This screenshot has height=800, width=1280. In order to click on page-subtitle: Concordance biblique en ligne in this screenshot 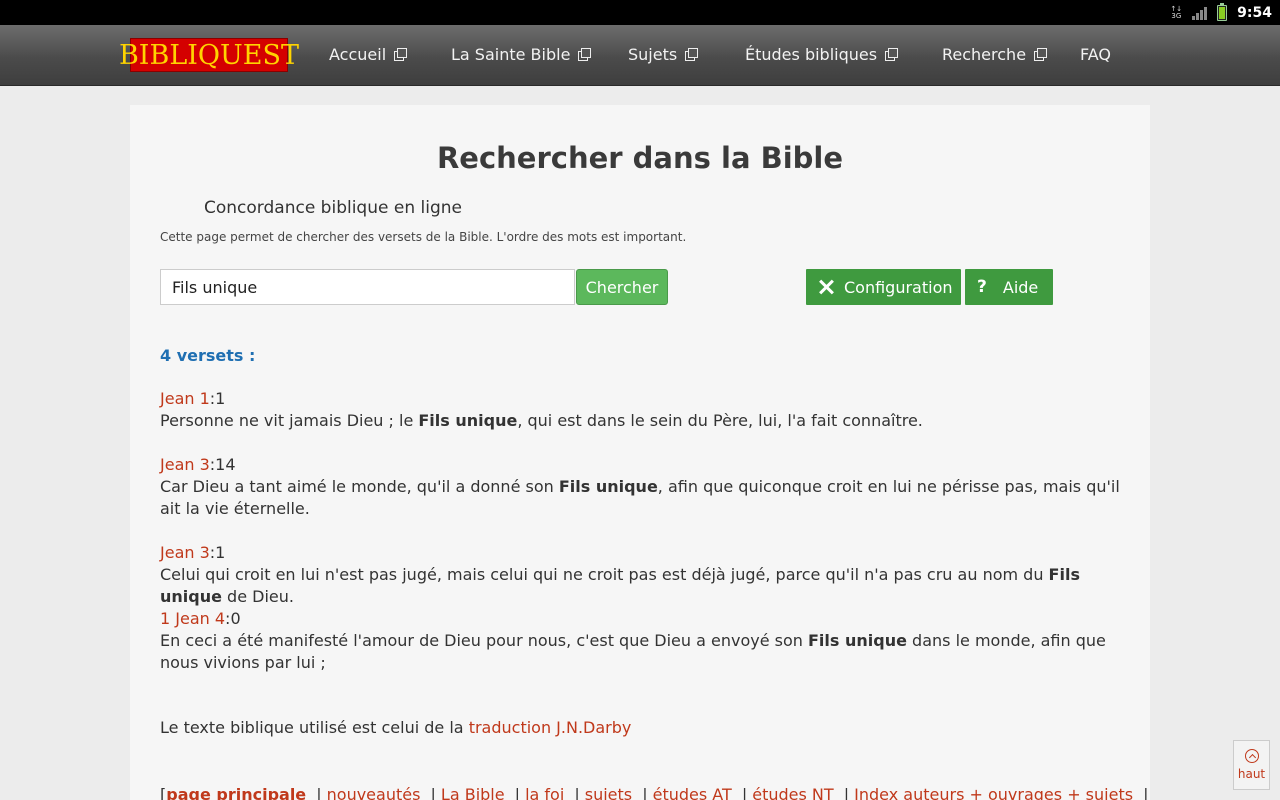, I will do `click(333, 208)`.